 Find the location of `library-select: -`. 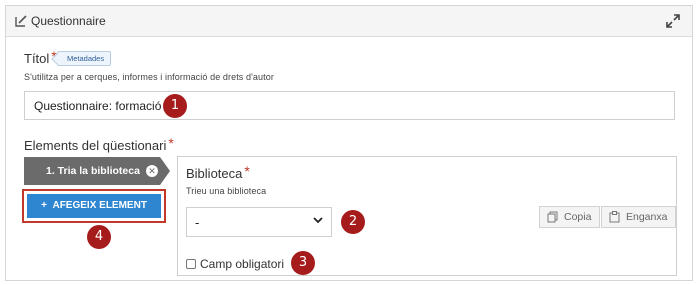

library-select: - is located at coordinates (259, 222).